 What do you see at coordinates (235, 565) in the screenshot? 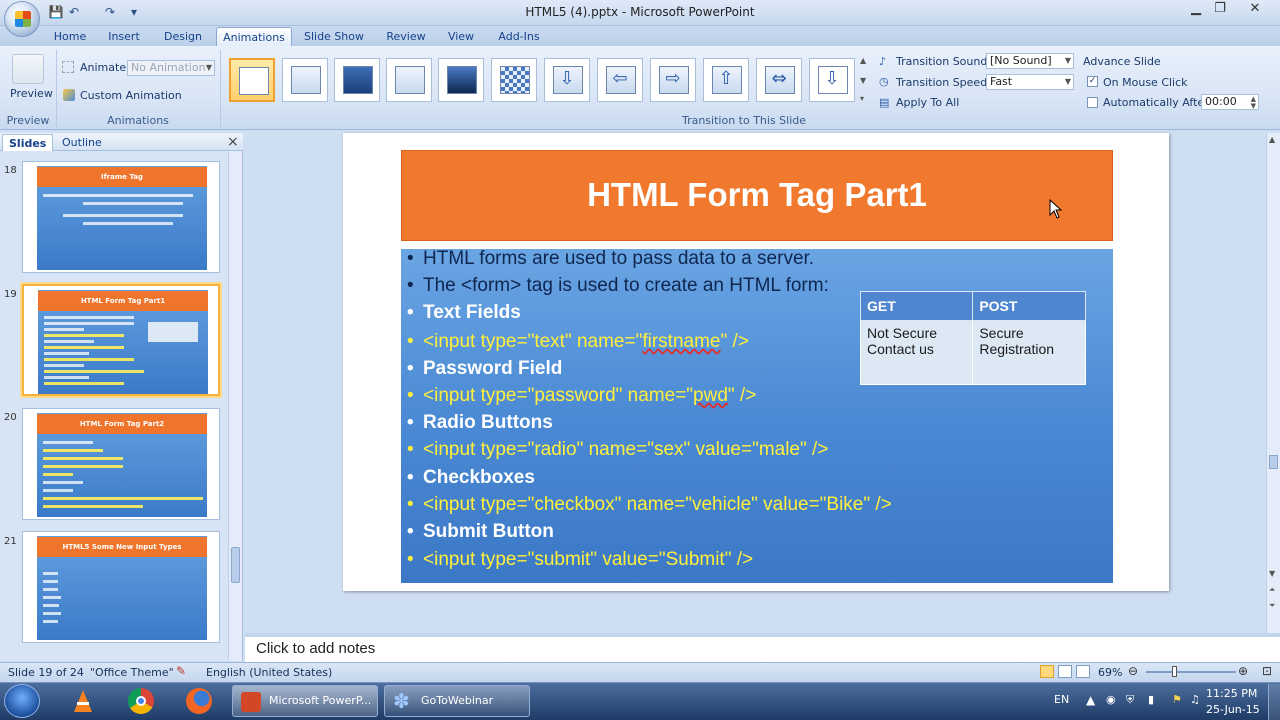
I see `pane-scroll-thumb` at bounding box center [235, 565].